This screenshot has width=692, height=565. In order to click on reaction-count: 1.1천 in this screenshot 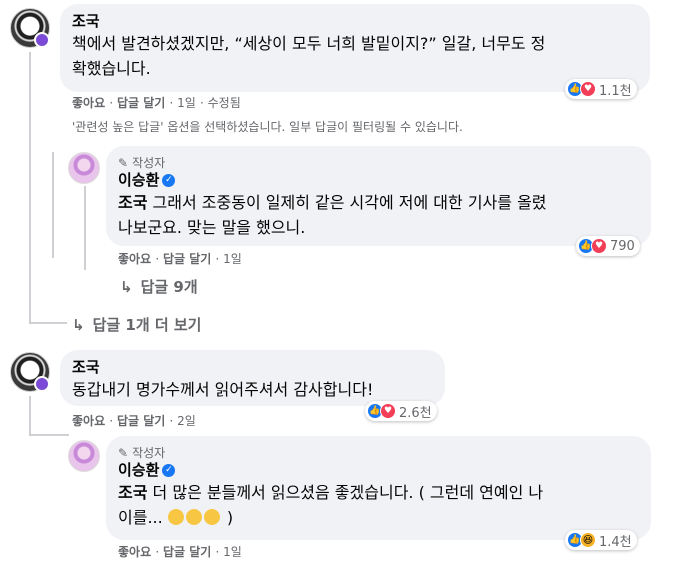, I will do `click(615, 91)`.